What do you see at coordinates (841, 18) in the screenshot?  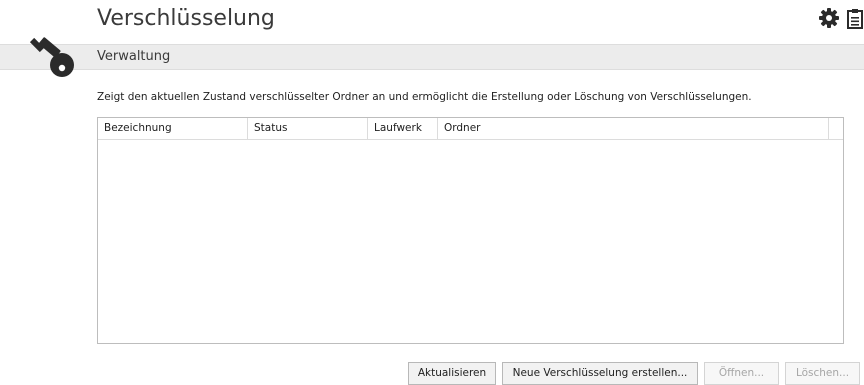 I see `top-toolbar` at bounding box center [841, 18].